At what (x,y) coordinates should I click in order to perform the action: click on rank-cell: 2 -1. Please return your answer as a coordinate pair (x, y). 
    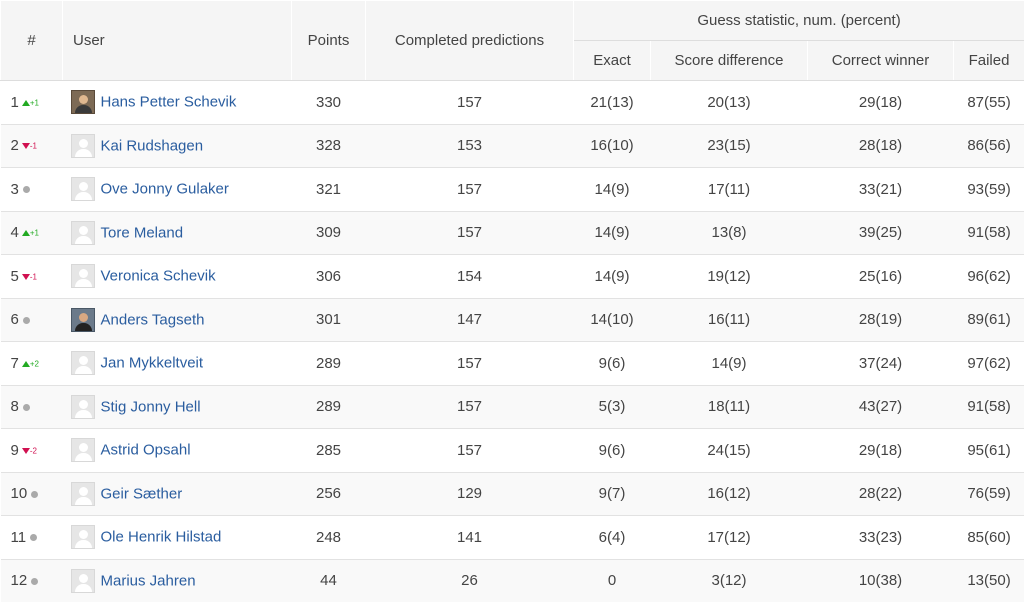
    Looking at the image, I should click on (32, 146).